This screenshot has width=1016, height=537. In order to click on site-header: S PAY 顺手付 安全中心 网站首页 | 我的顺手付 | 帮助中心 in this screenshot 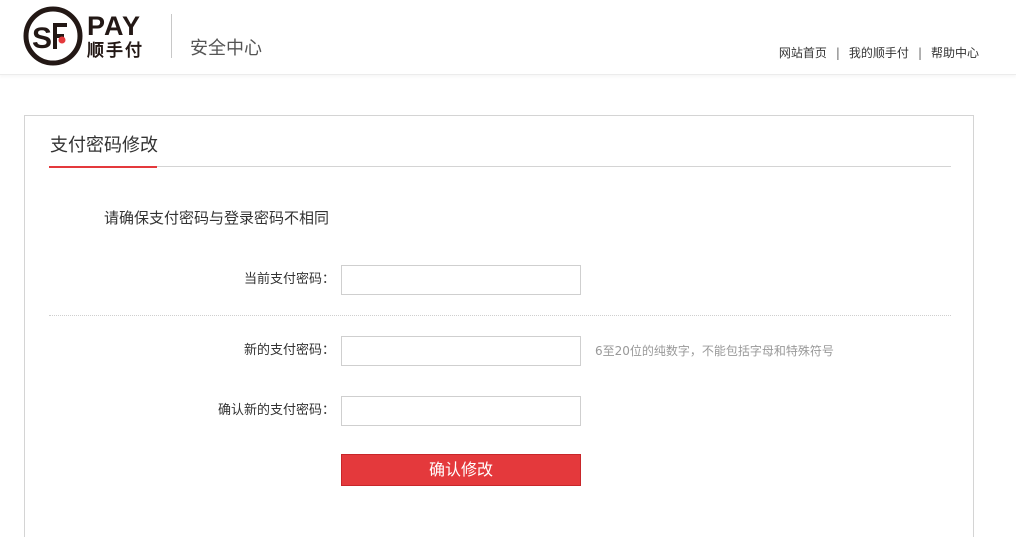, I will do `click(508, 37)`.